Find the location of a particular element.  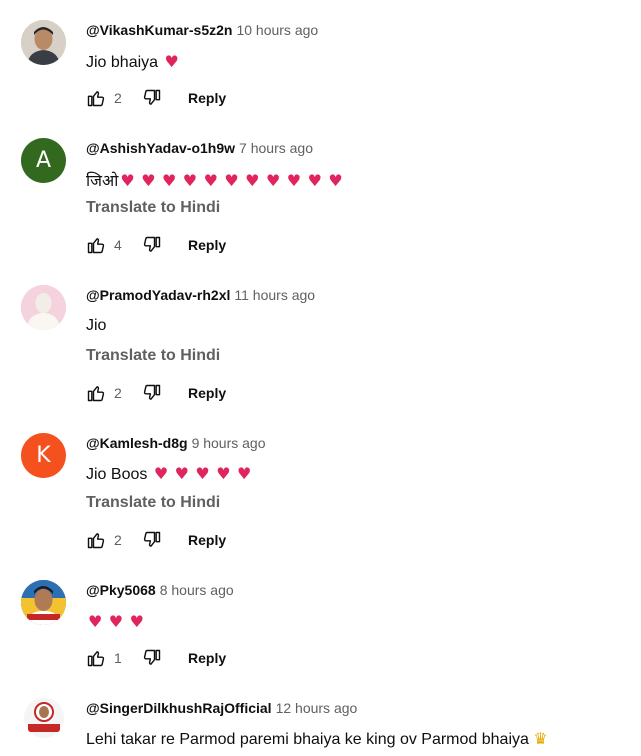

comment-header: @PramodYadav-rh2xl 11 hours ago is located at coordinates (200, 295).